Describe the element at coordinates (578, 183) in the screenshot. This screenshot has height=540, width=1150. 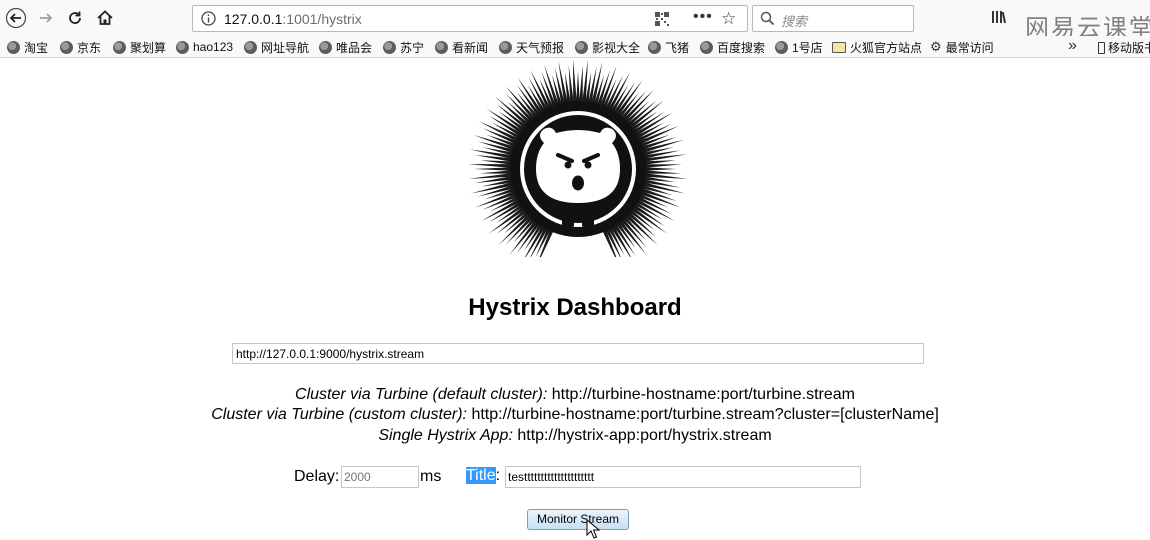
I see `bear-mouth` at that location.